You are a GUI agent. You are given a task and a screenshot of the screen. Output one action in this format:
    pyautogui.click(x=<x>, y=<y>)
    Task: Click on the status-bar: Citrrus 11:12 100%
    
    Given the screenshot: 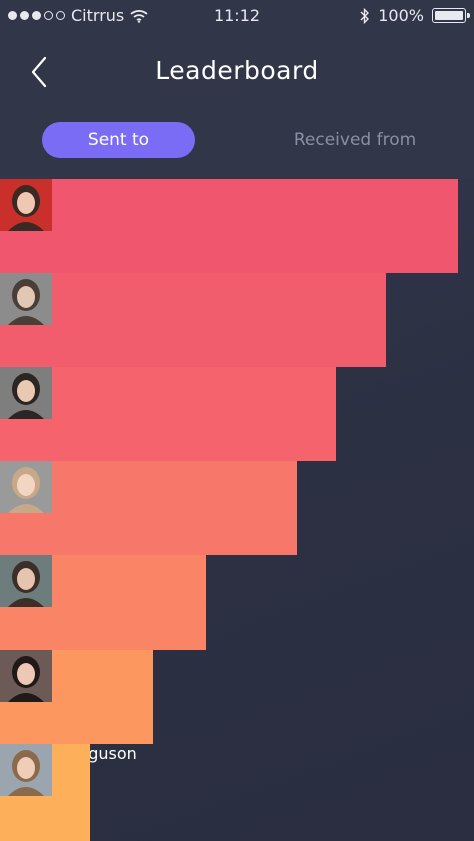 What is the action you would take?
    pyautogui.click(x=237, y=16)
    